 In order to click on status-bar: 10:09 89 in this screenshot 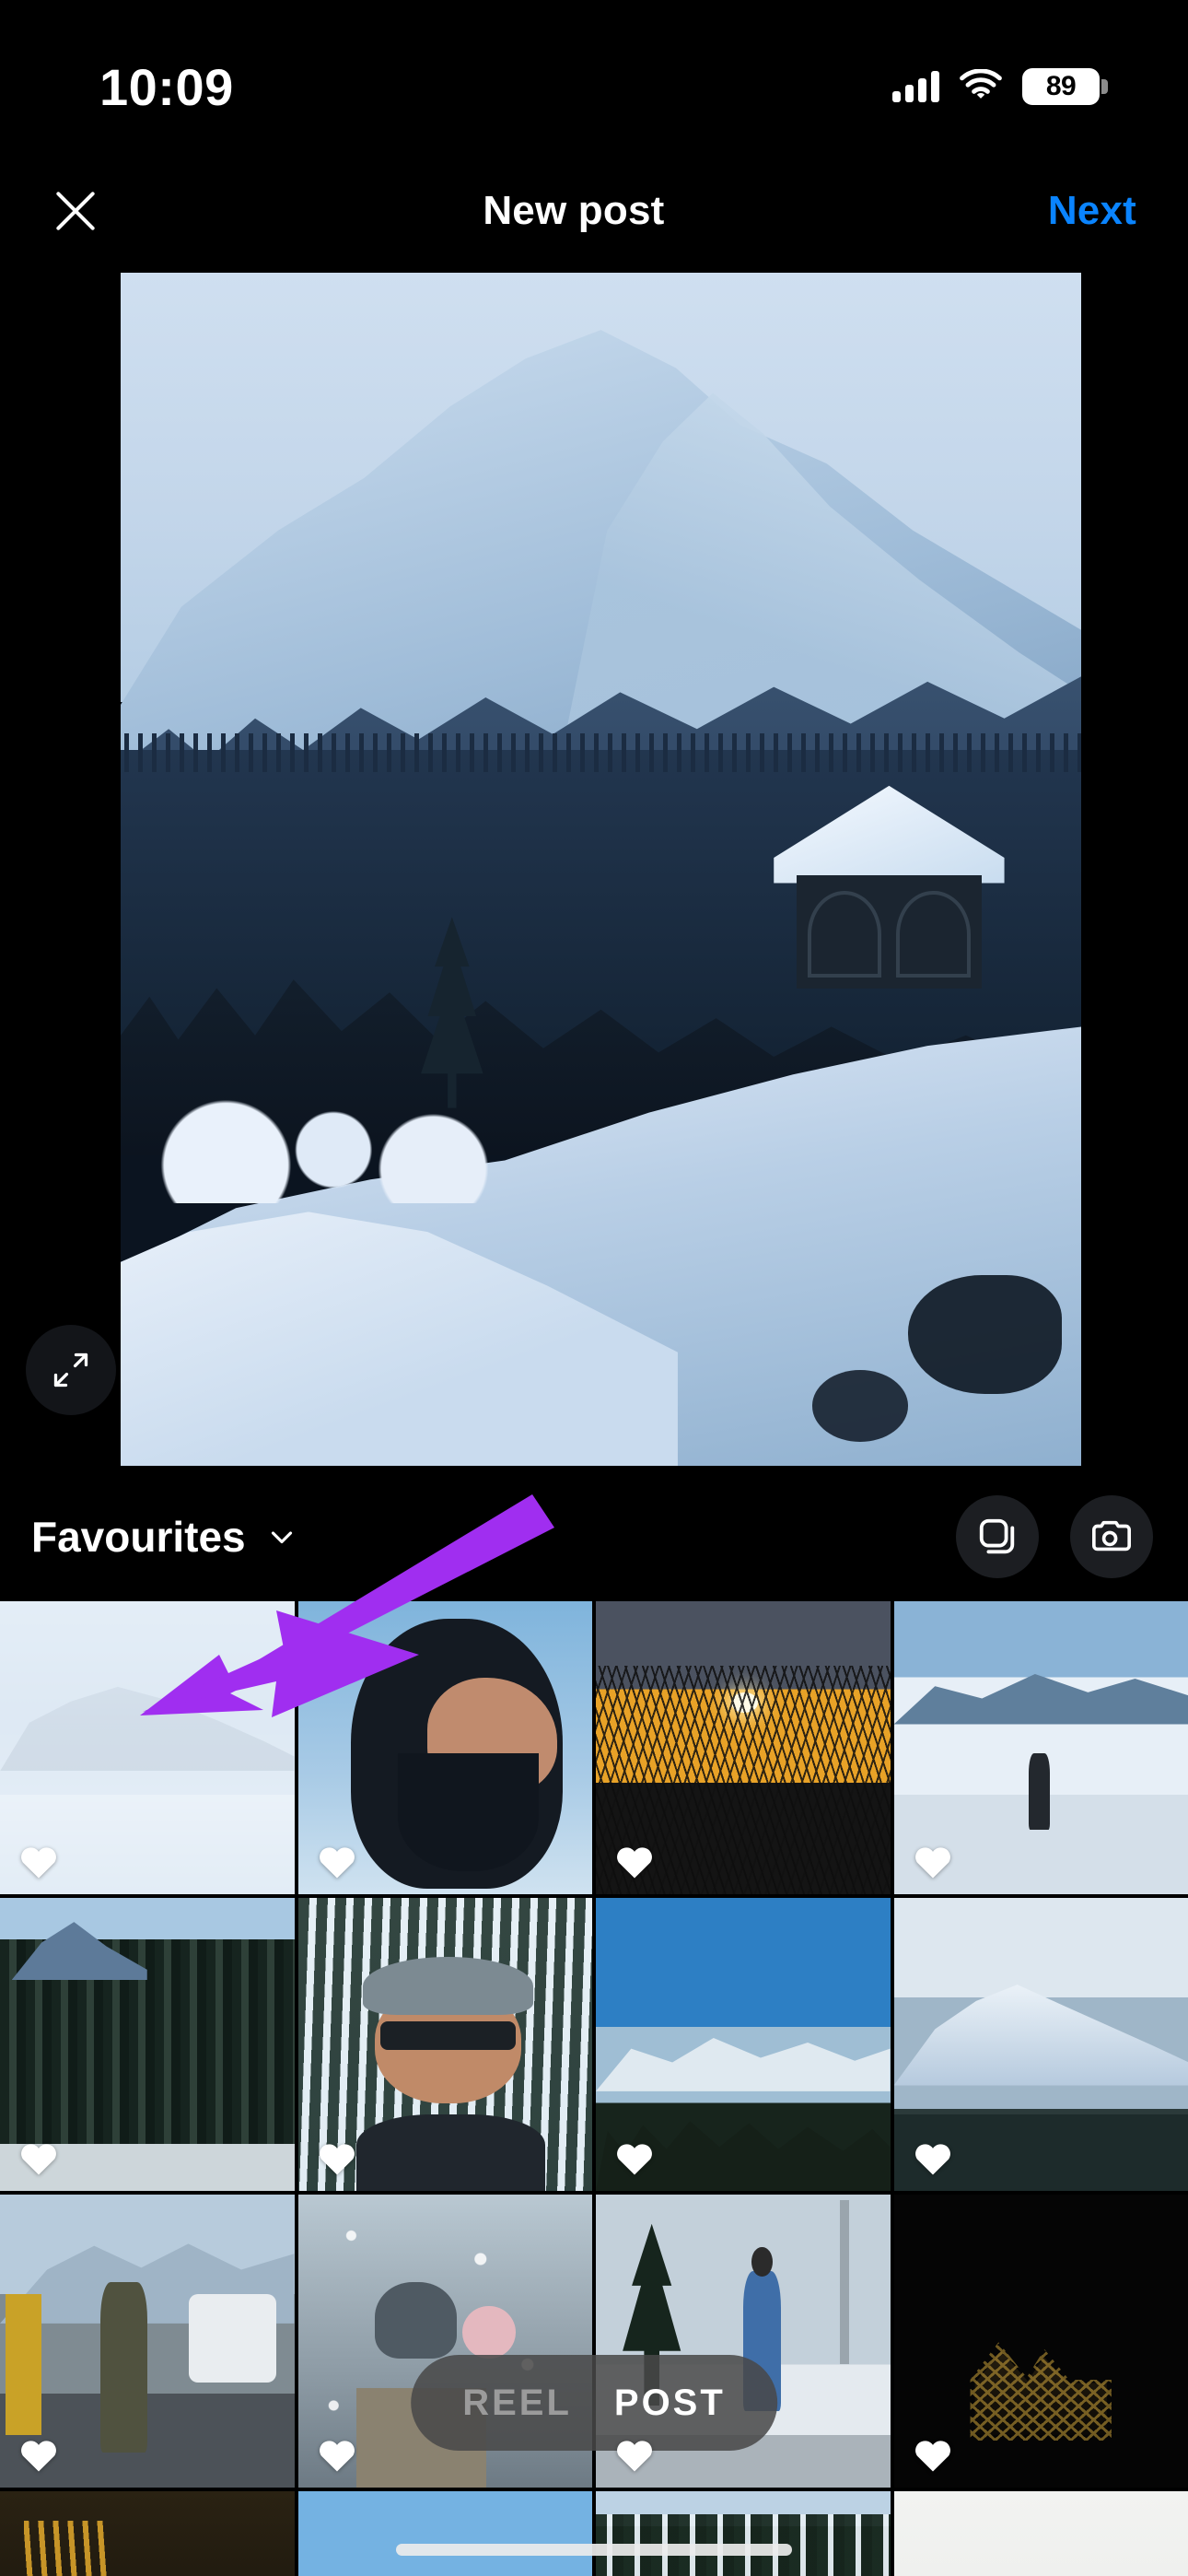, I will do `click(594, 78)`.